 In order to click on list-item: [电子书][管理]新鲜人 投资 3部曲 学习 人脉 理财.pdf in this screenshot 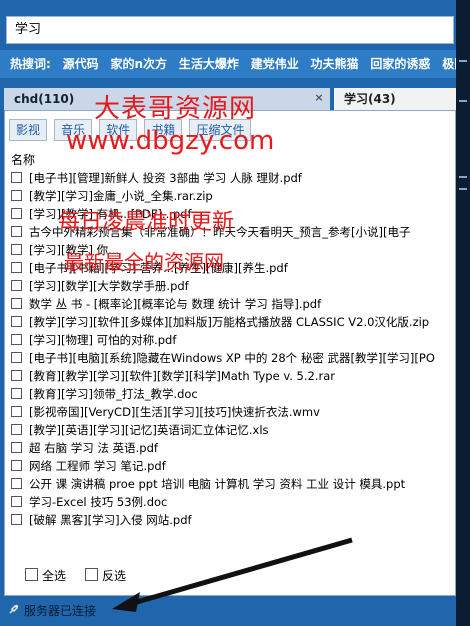, I will do `click(230, 178)`.